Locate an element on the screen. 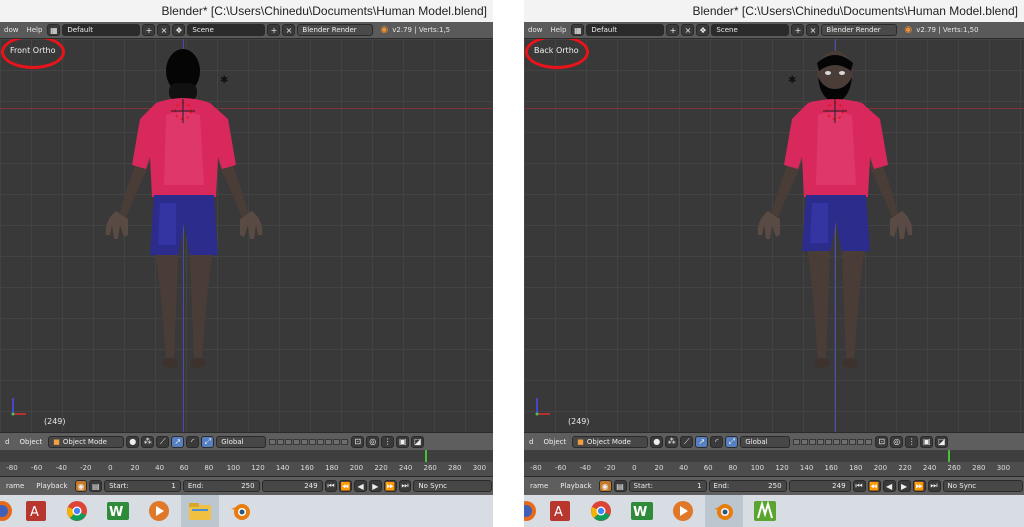 This screenshot has height=527, width=1024. pivot-point-icon: ⁂ is located at coordinates (148, 441).